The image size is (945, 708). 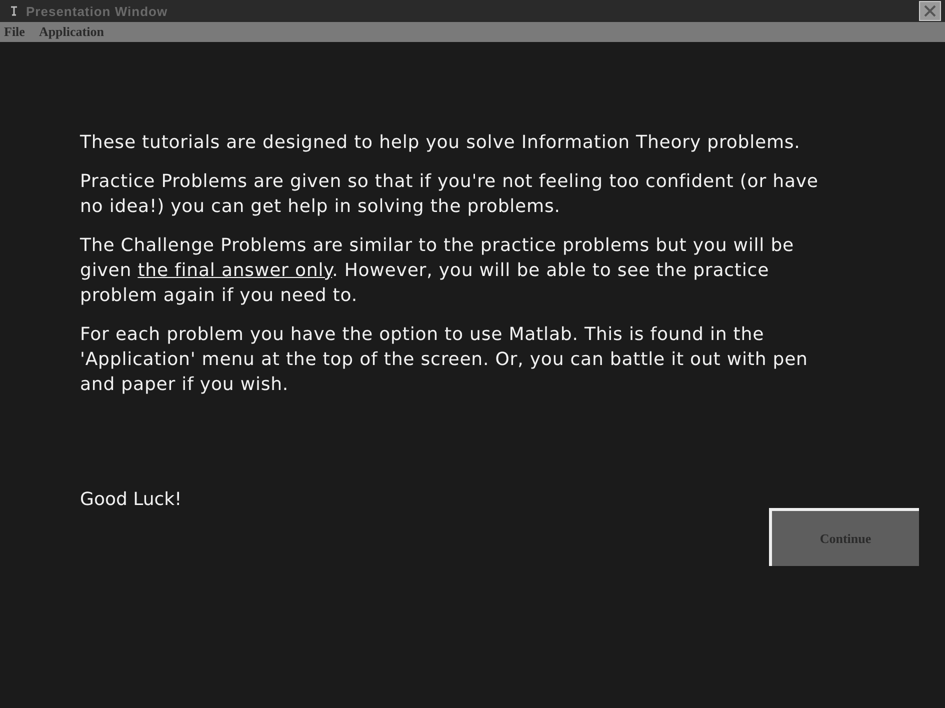 I want to click on close-icon, so click(x=930, y=11).